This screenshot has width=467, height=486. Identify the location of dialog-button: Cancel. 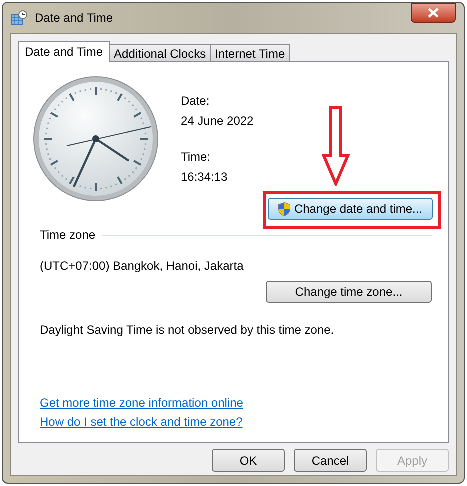
(330, 460).